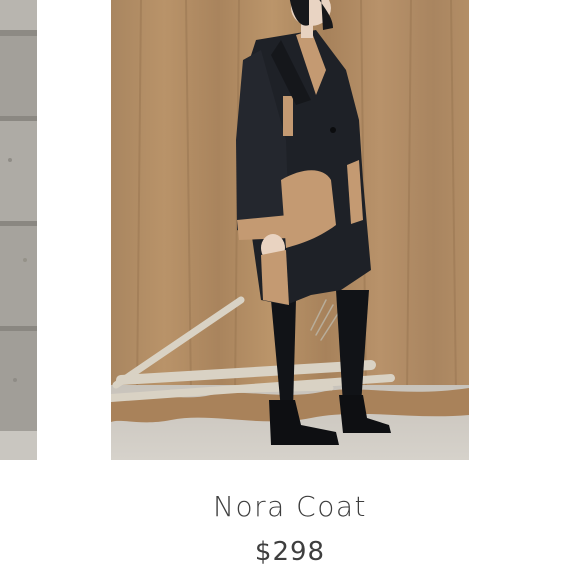 This screenshot has width=580, height=580. I want to click on previous-product-image, so click(18, 230).